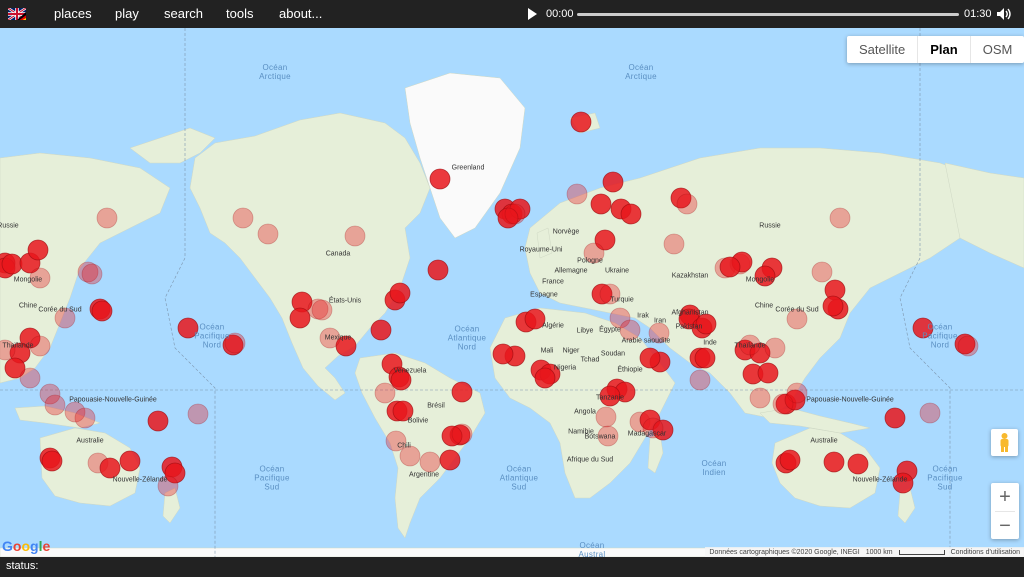  What do you see at coordinates (879, 552) in the screenshot?
I see `scale-label: 1000 km` at bounding box center [879, 552].